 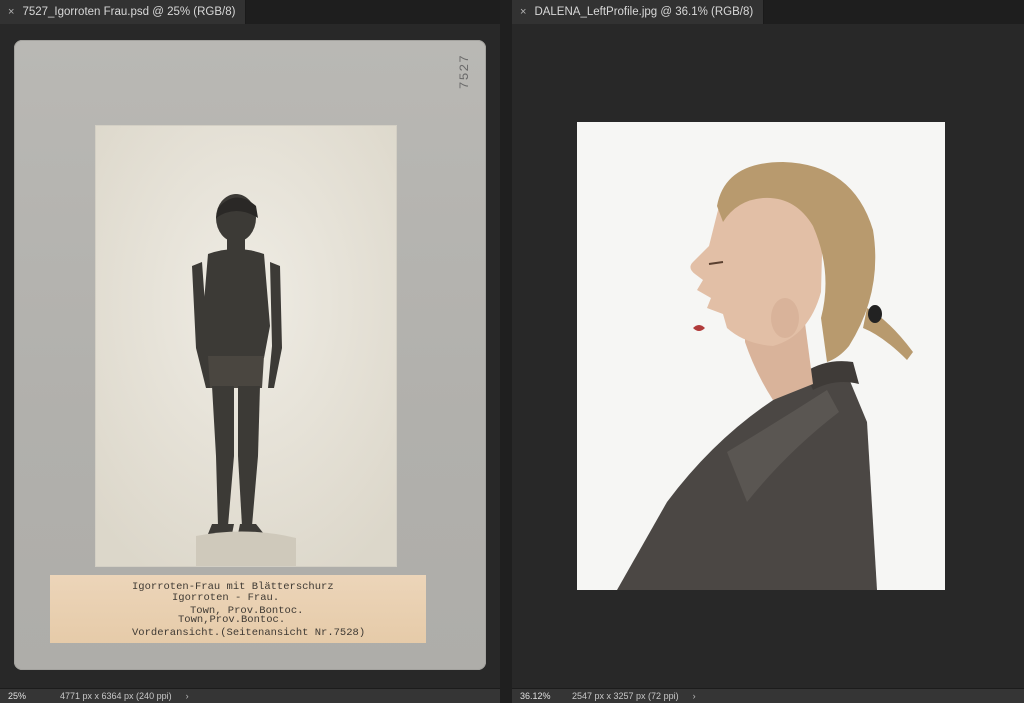 I want to click on mount-number: 7527, so click(x=464, y=72).